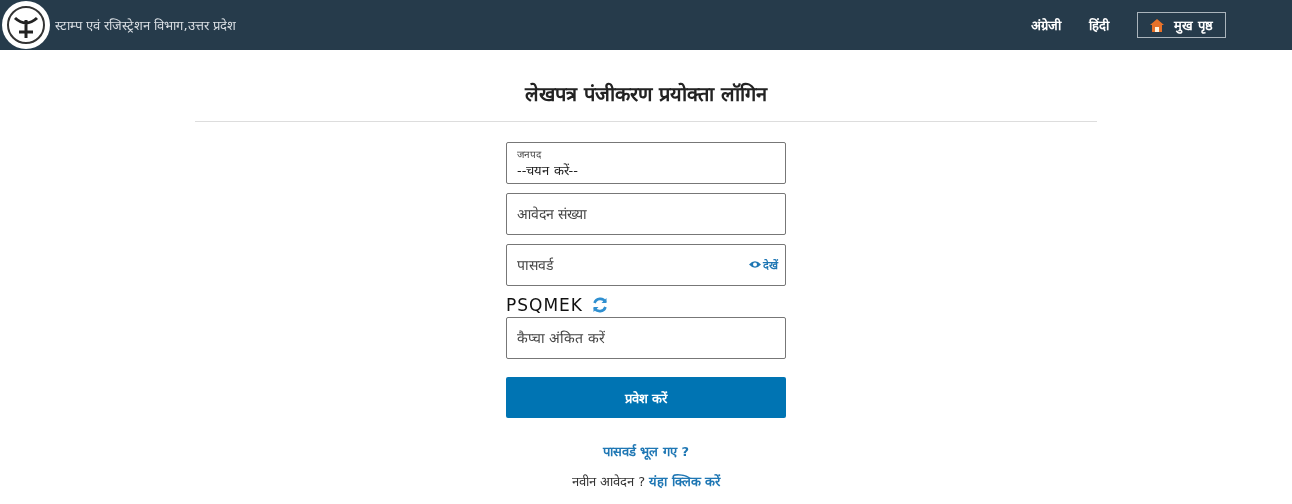 The height and width of the screenshot is (504, 1292). Describe the element at coordinates (685, 481) in the screenshot. I see `click-here-link: यंहा क्लिक करें` at that location.